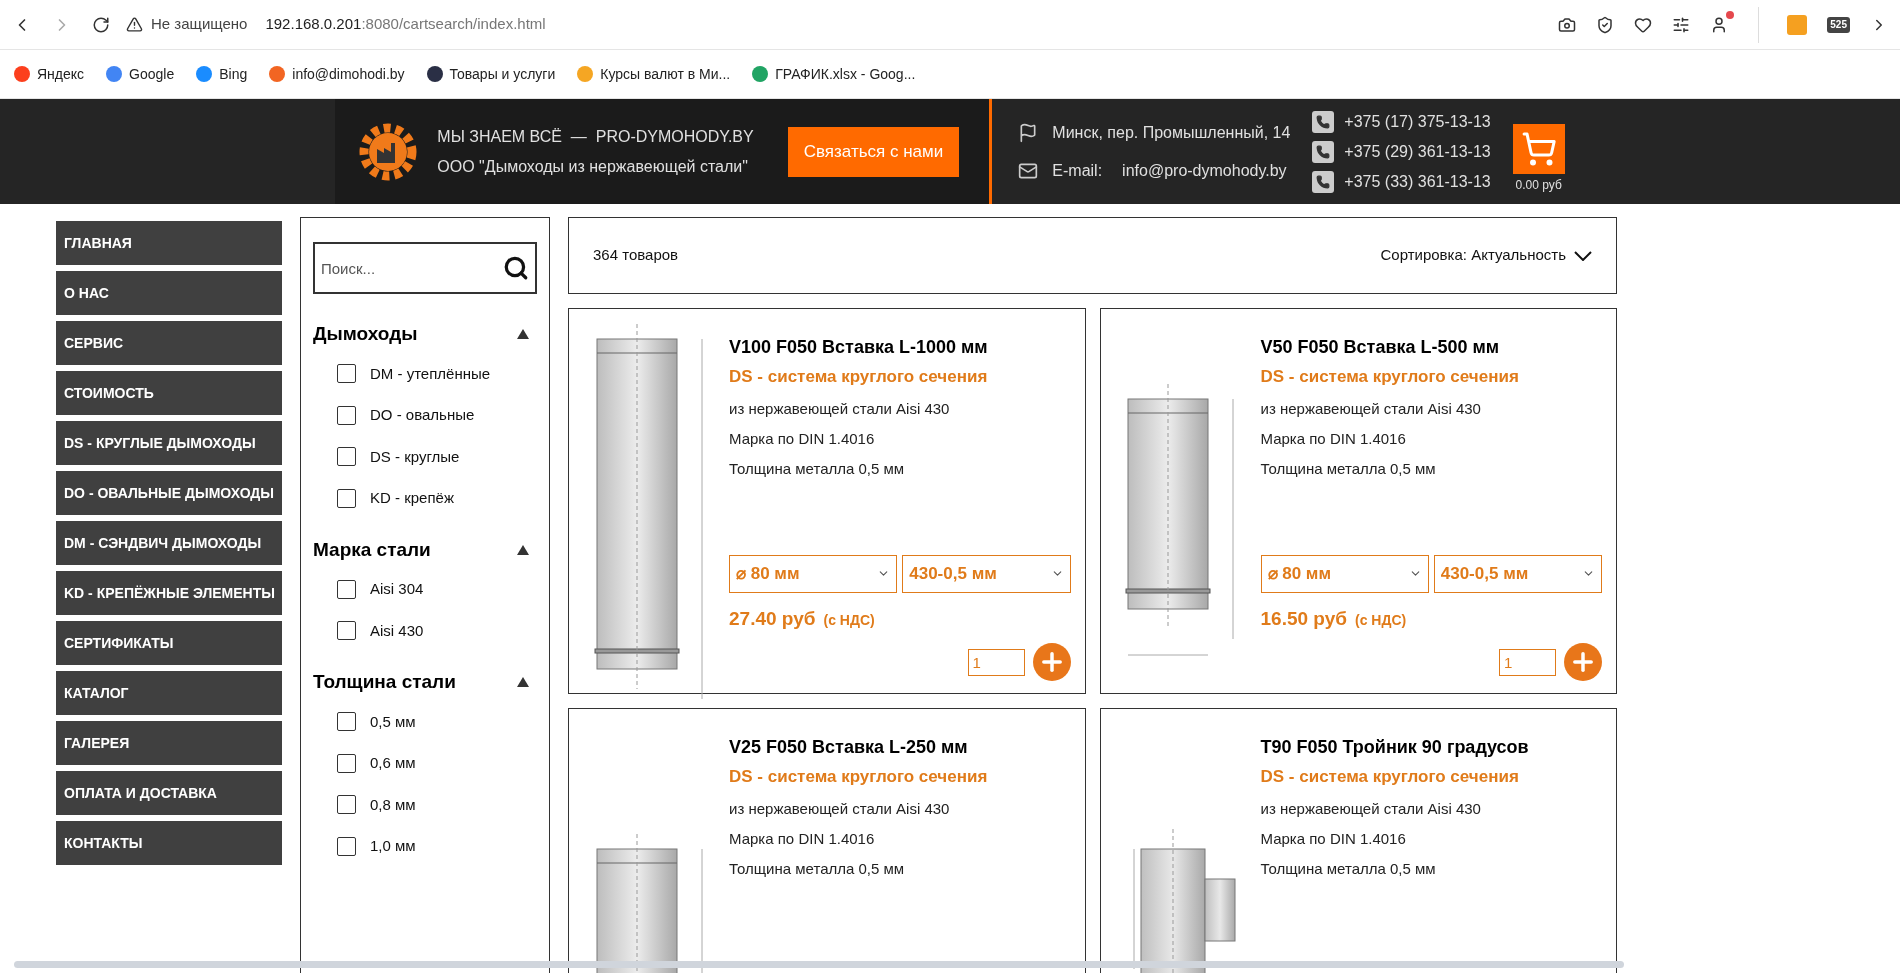 The height and width of the screenshot is (973, 1900). I want to click on horizontal-scrollbar, so click(819, 964).